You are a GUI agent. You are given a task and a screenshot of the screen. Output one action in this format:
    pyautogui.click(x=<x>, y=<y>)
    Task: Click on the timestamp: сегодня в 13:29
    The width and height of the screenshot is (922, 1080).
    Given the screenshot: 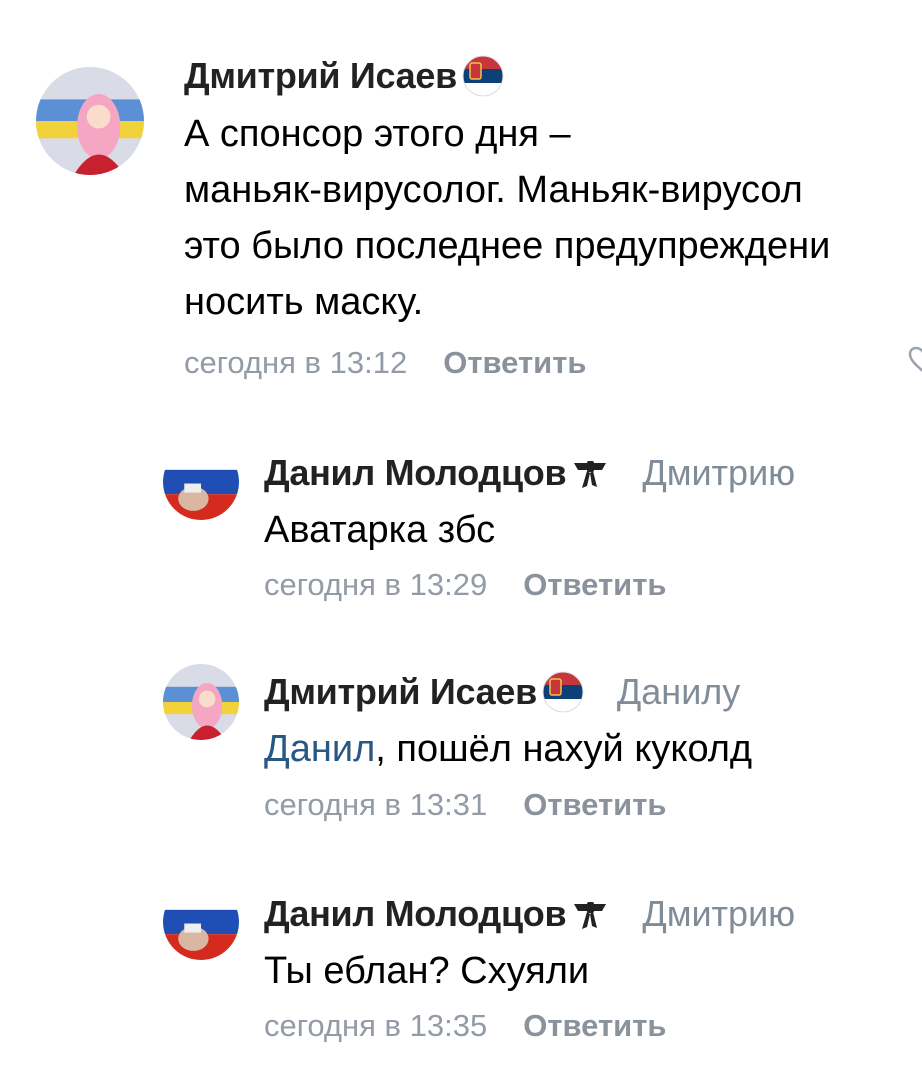 What is the action you would take?
    pyautogui.click(x=376, y=584)
    